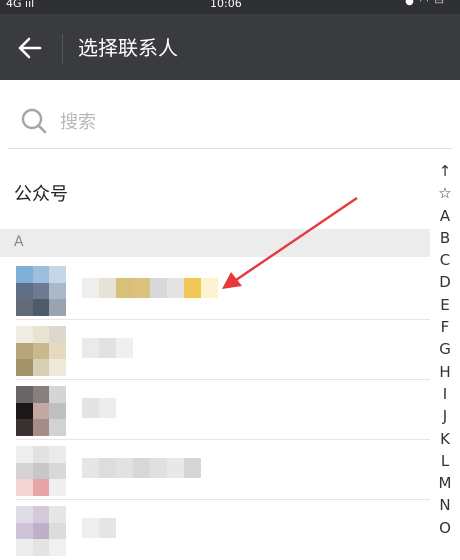 This screenshot has width=460, height=560. I want to click on search-input, so click(230, 122).